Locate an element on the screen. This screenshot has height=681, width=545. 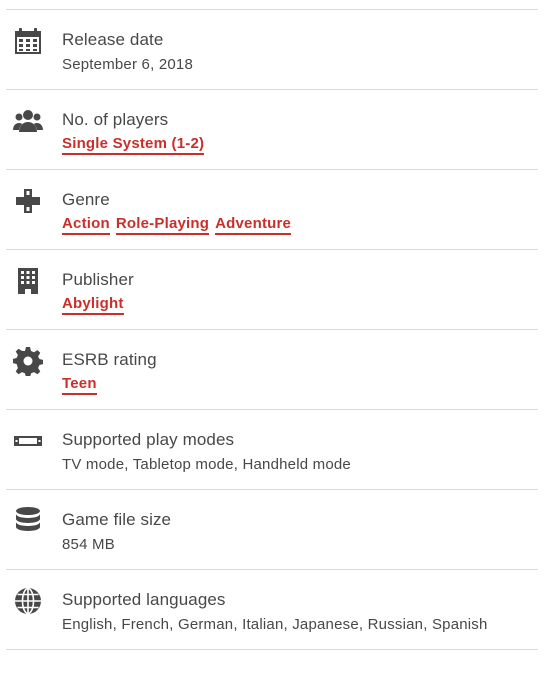
genre-link-role-playing: Role-Playing is located at coordinates (162, 225).